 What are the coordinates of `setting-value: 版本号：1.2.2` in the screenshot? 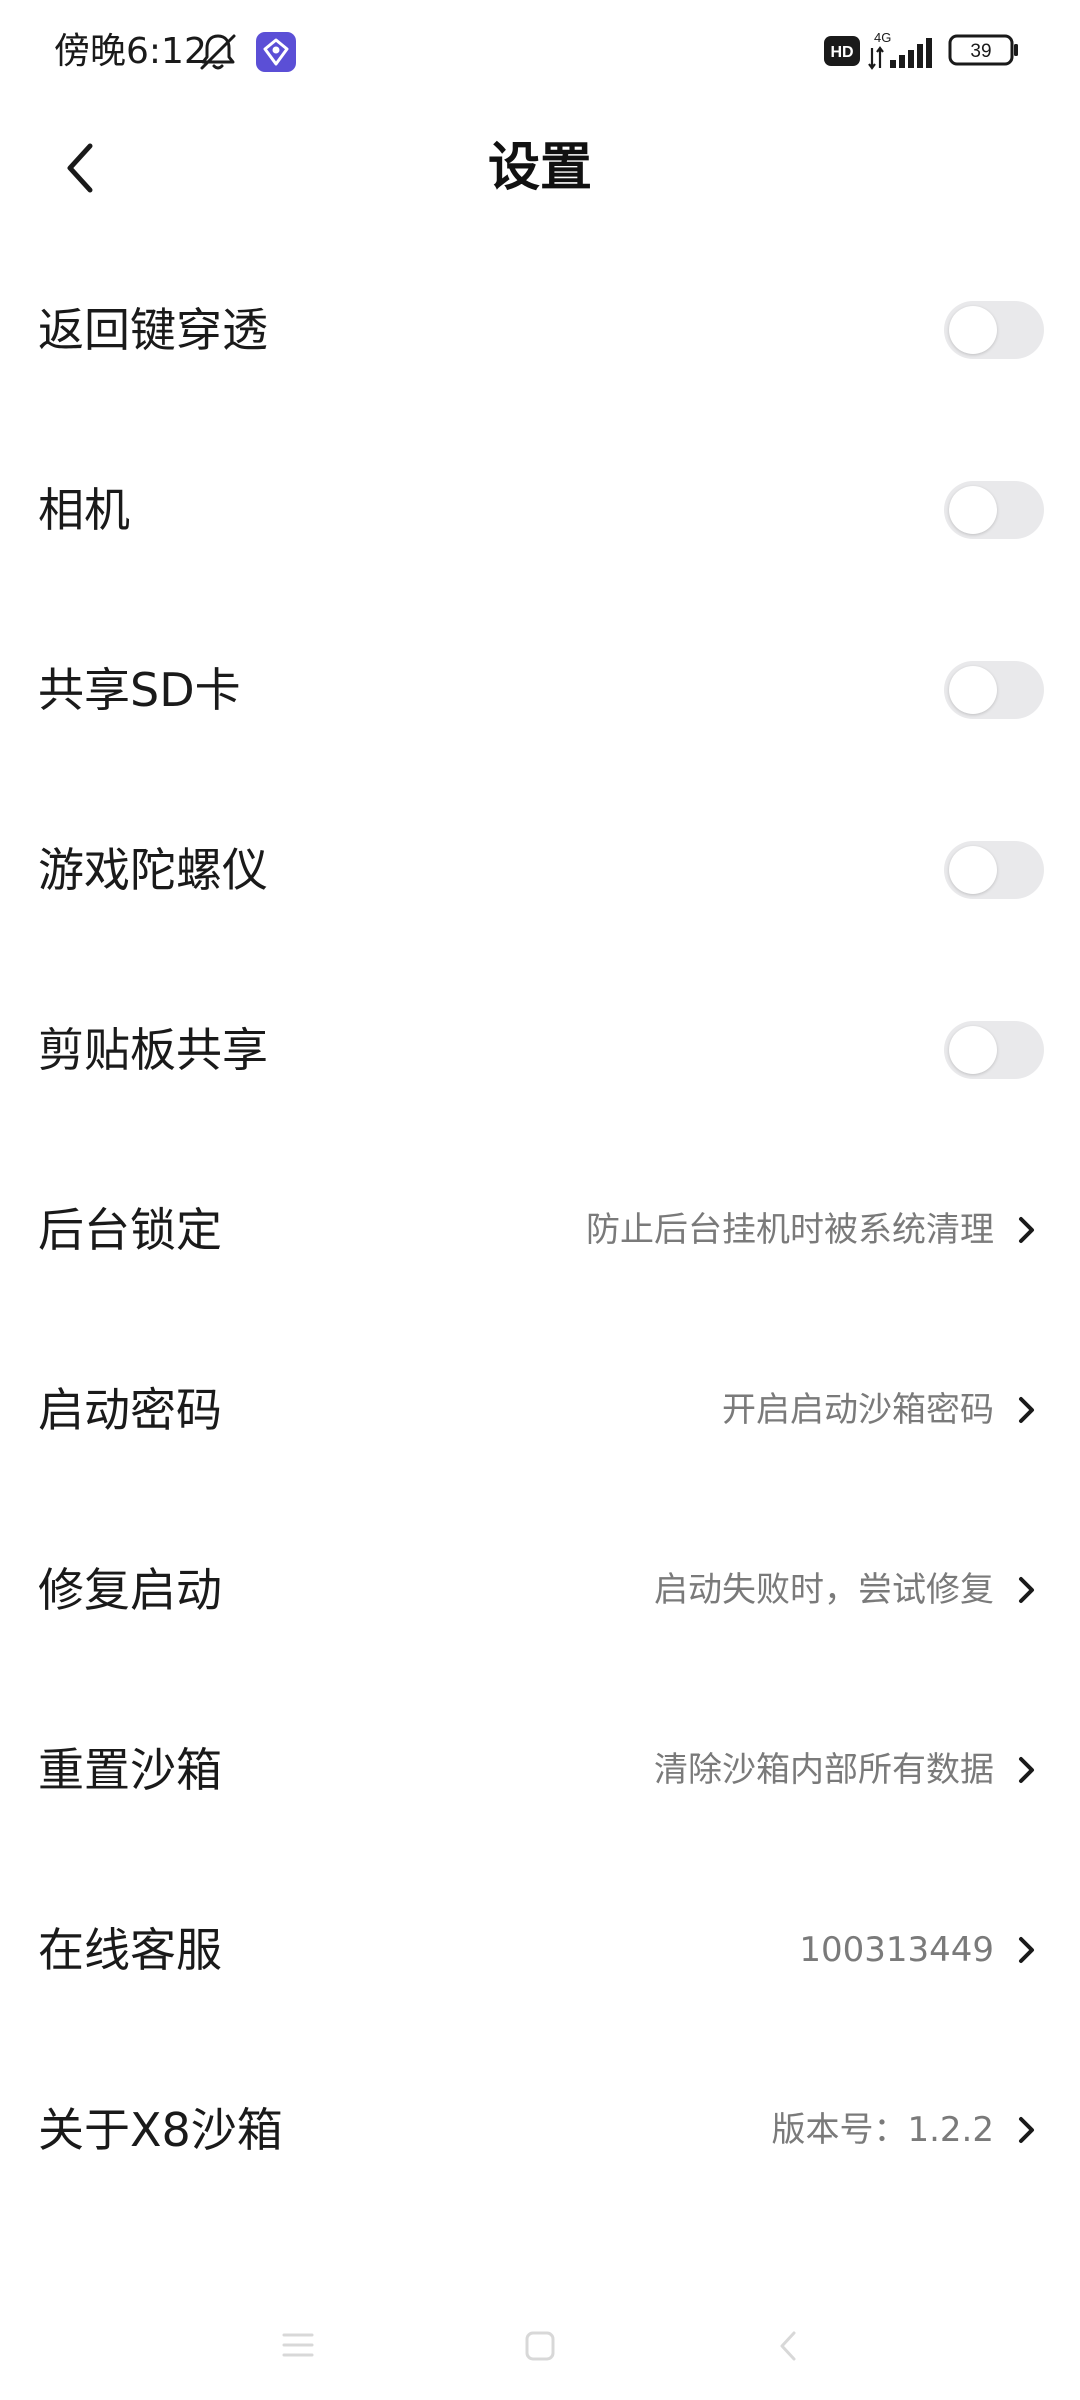 It's located at (882, 2130).